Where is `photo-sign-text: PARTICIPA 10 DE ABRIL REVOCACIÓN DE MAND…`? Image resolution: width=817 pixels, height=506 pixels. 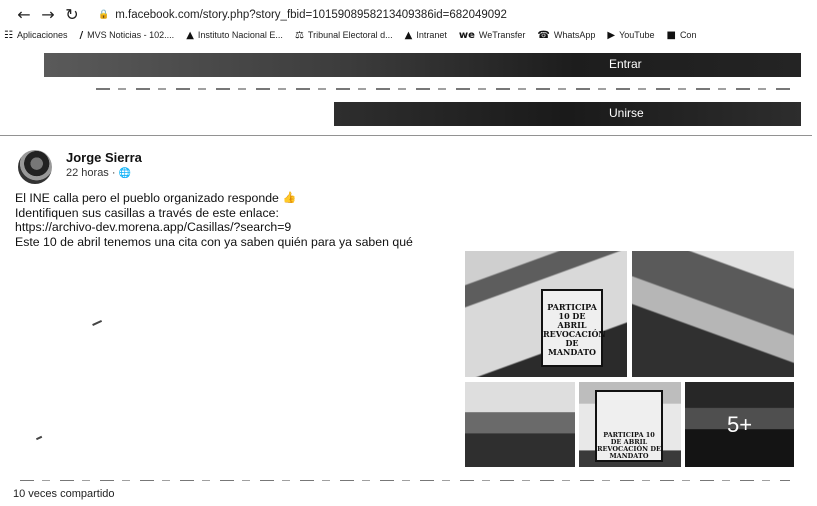
photo-sign-text: PARTICIPA 10 DE ABRIL REVOCACIÓN DE MAND… is located at coordinates (573, 328).